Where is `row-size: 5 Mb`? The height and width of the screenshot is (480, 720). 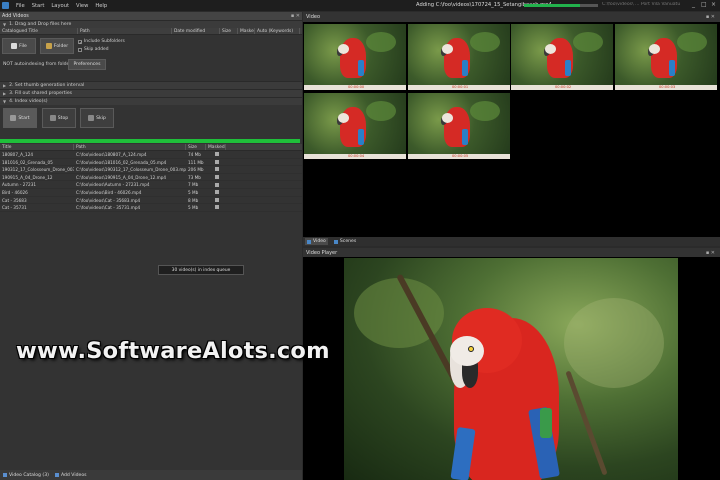 row-size: 5 Mb is located at coordinates (193, 208).